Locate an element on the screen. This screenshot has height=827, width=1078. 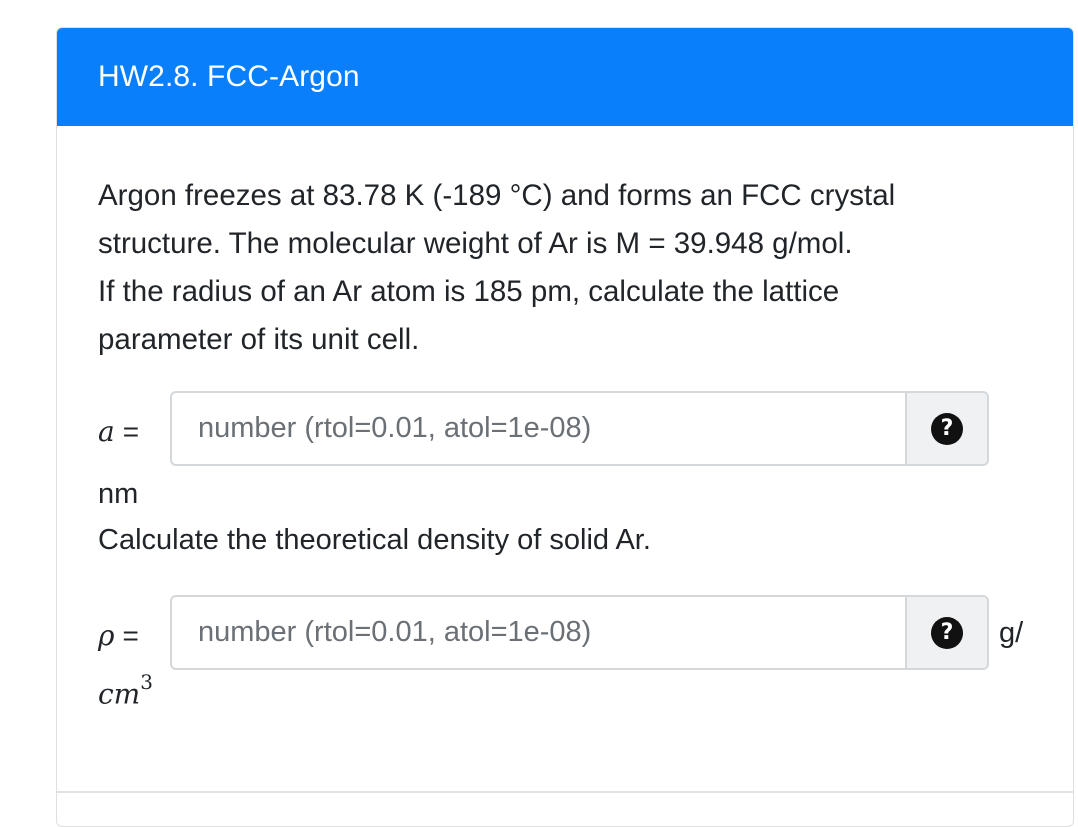
variable-symbol: a is located at coordinates (106, 431).